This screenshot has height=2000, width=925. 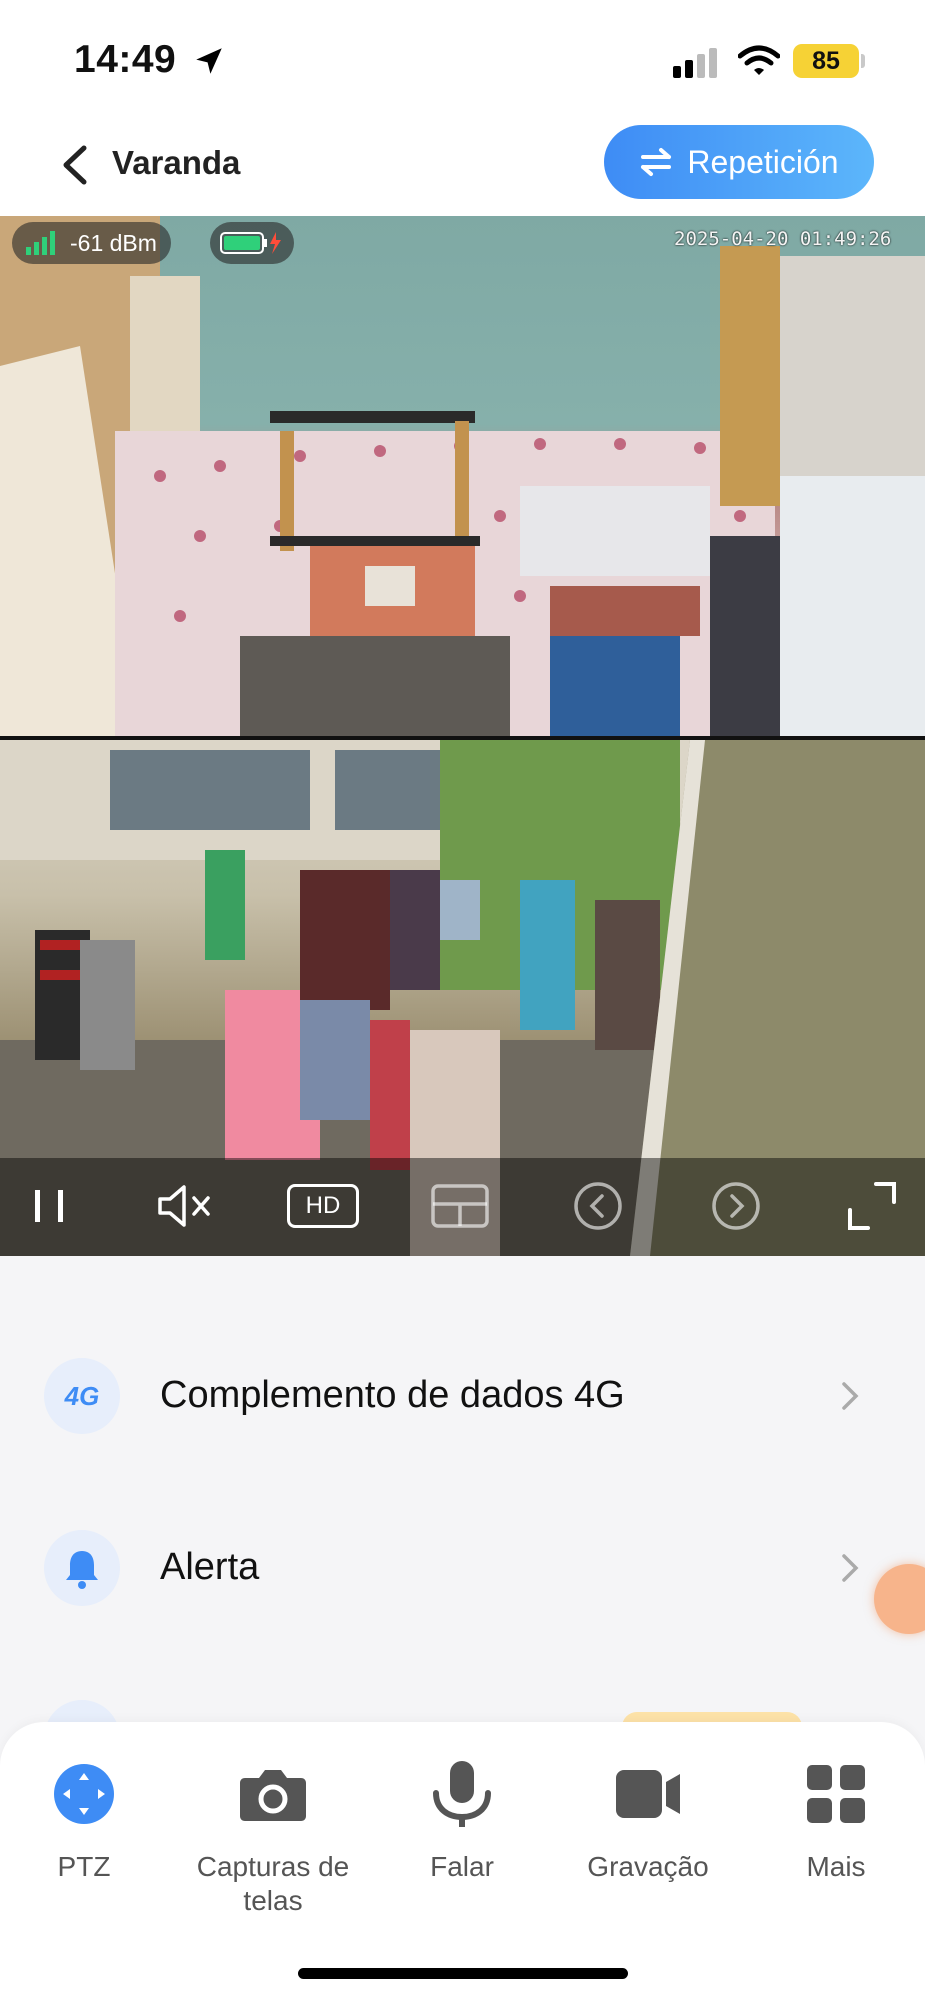 I want to click on screenshot-button: Capturas de telas, so click(x=273, y=1837).